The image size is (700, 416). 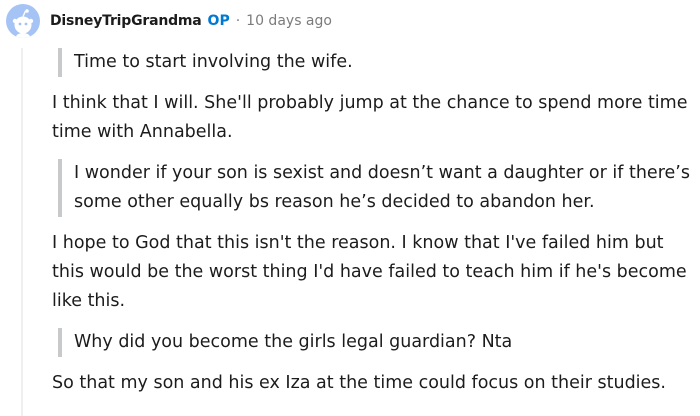 What do you see at coordinates (218, 21) in the screenshot?
I see `op-badge: OP` at bounding box center [218, 21].